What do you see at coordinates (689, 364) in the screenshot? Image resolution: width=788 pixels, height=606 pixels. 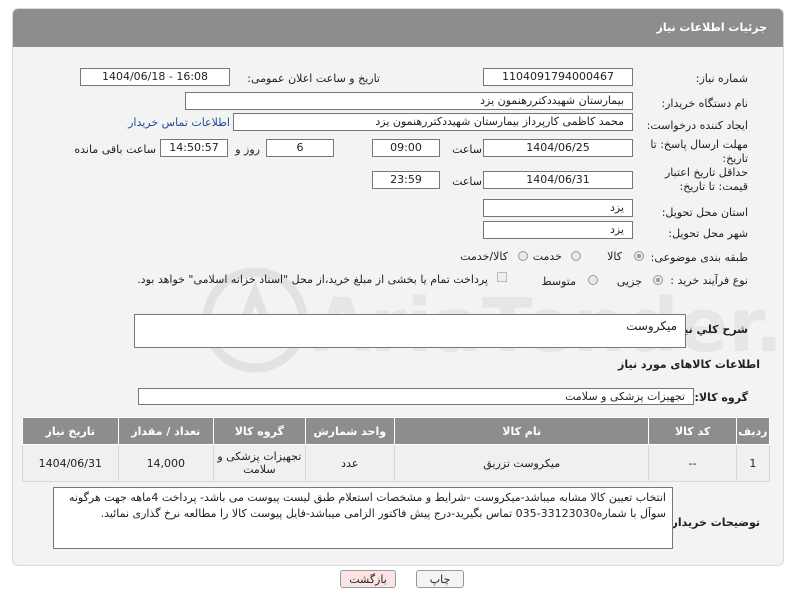 I see `goods-info-heading: اطلاعات کالاهای مورد نیاز` at bounding box center [689, 364].